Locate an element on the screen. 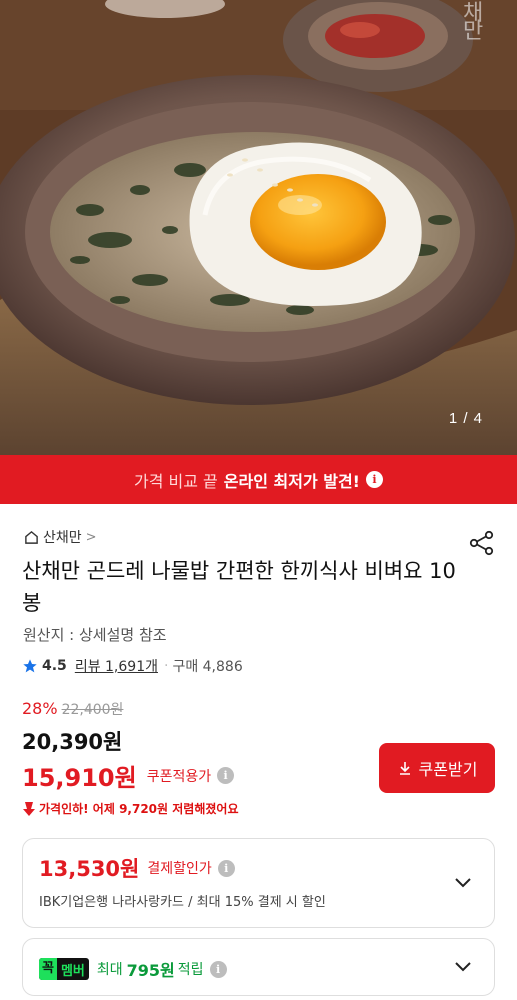 The width and height of the screenshot is (517, 1000). share-icon is located at coordinates (482, 543).